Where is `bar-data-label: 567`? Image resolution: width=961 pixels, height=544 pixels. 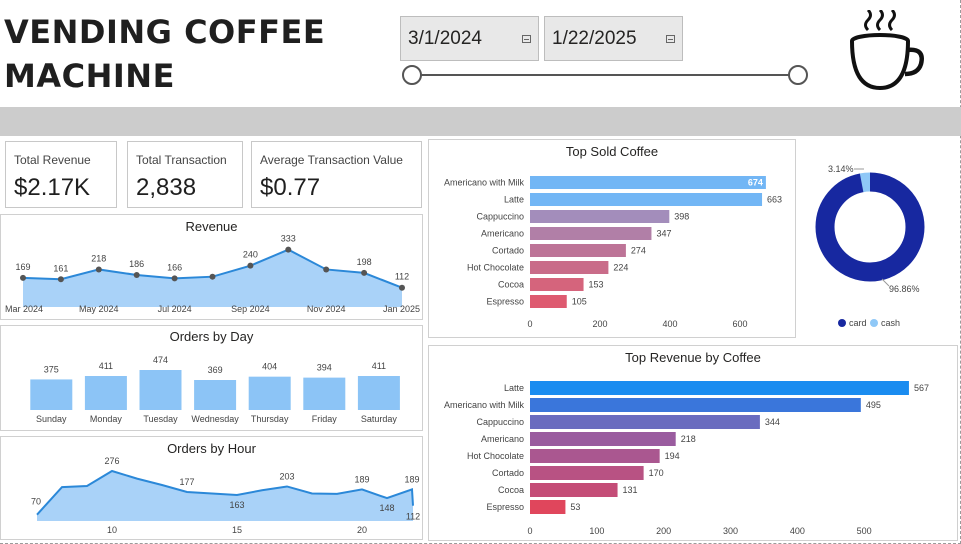 bar-data-label: 567 is located at coordinates (921, 388).